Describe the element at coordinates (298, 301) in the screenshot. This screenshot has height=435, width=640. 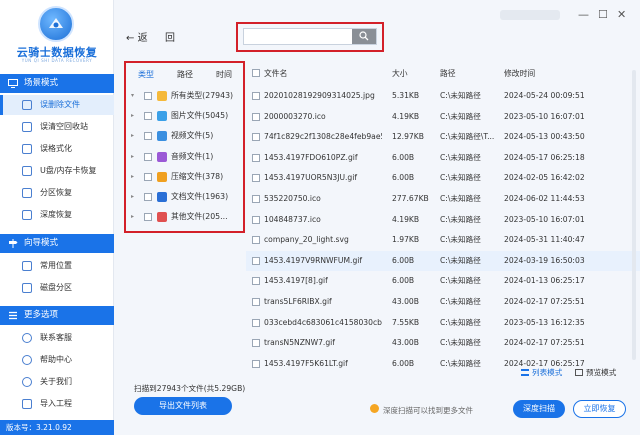
I see `file-name: trans5LF6RIBX.gif` at that location.